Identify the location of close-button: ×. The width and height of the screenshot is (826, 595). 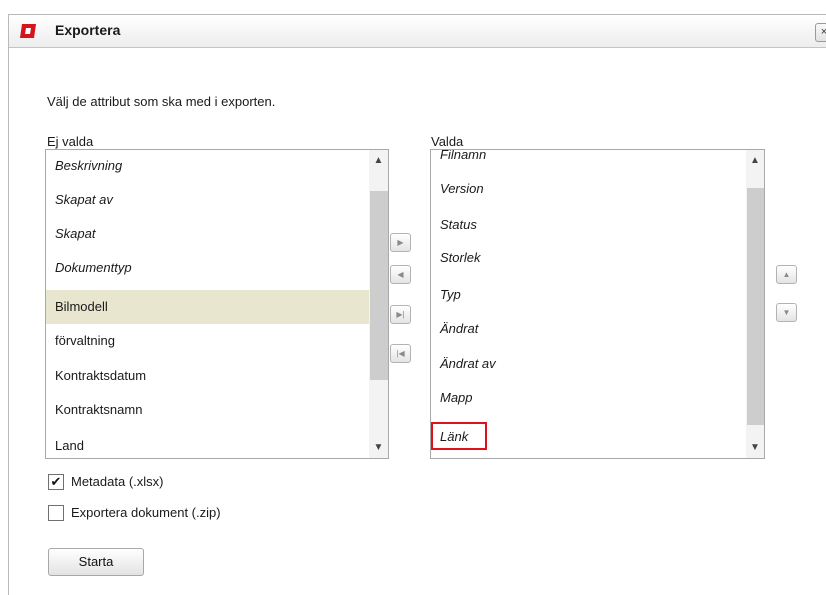
(820, 32).